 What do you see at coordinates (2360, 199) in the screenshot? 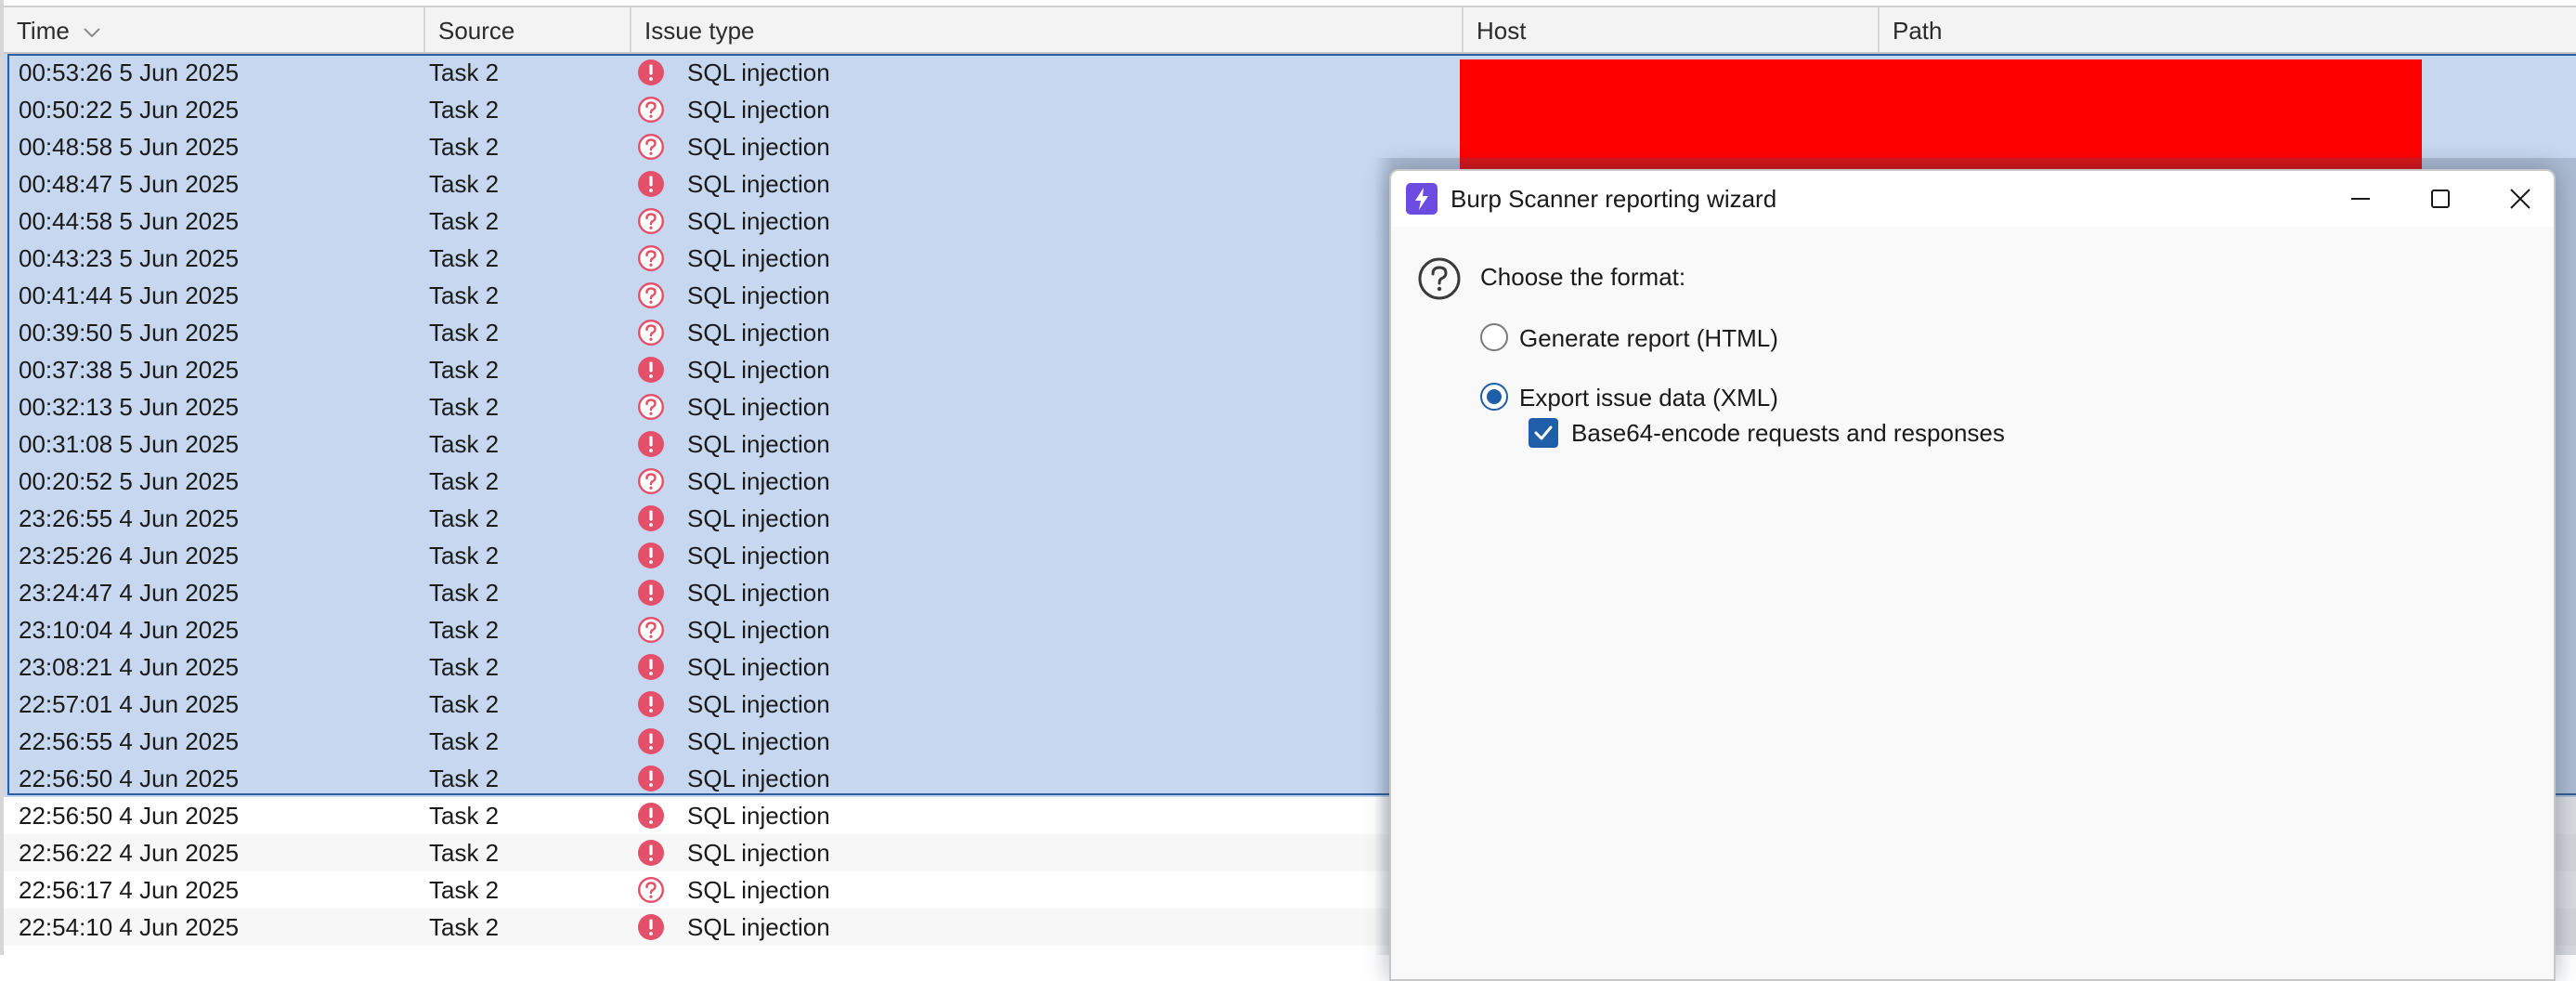
I see `minimize-button` at bounding box center [2360, 199].